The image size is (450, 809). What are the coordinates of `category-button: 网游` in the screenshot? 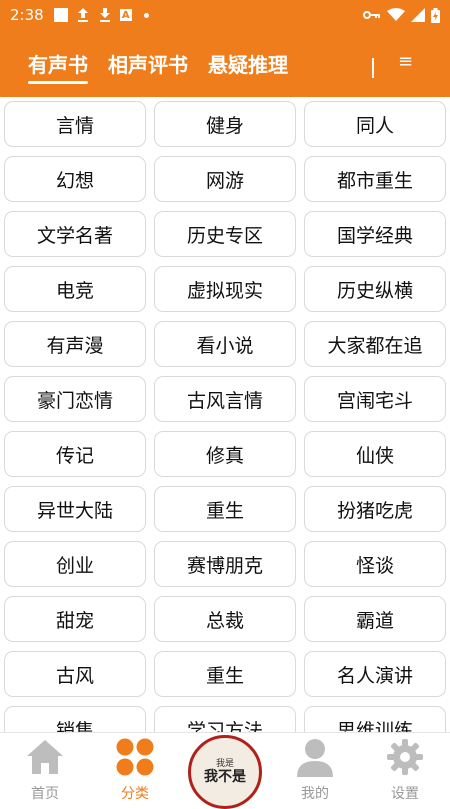 It's located at (225, 179).